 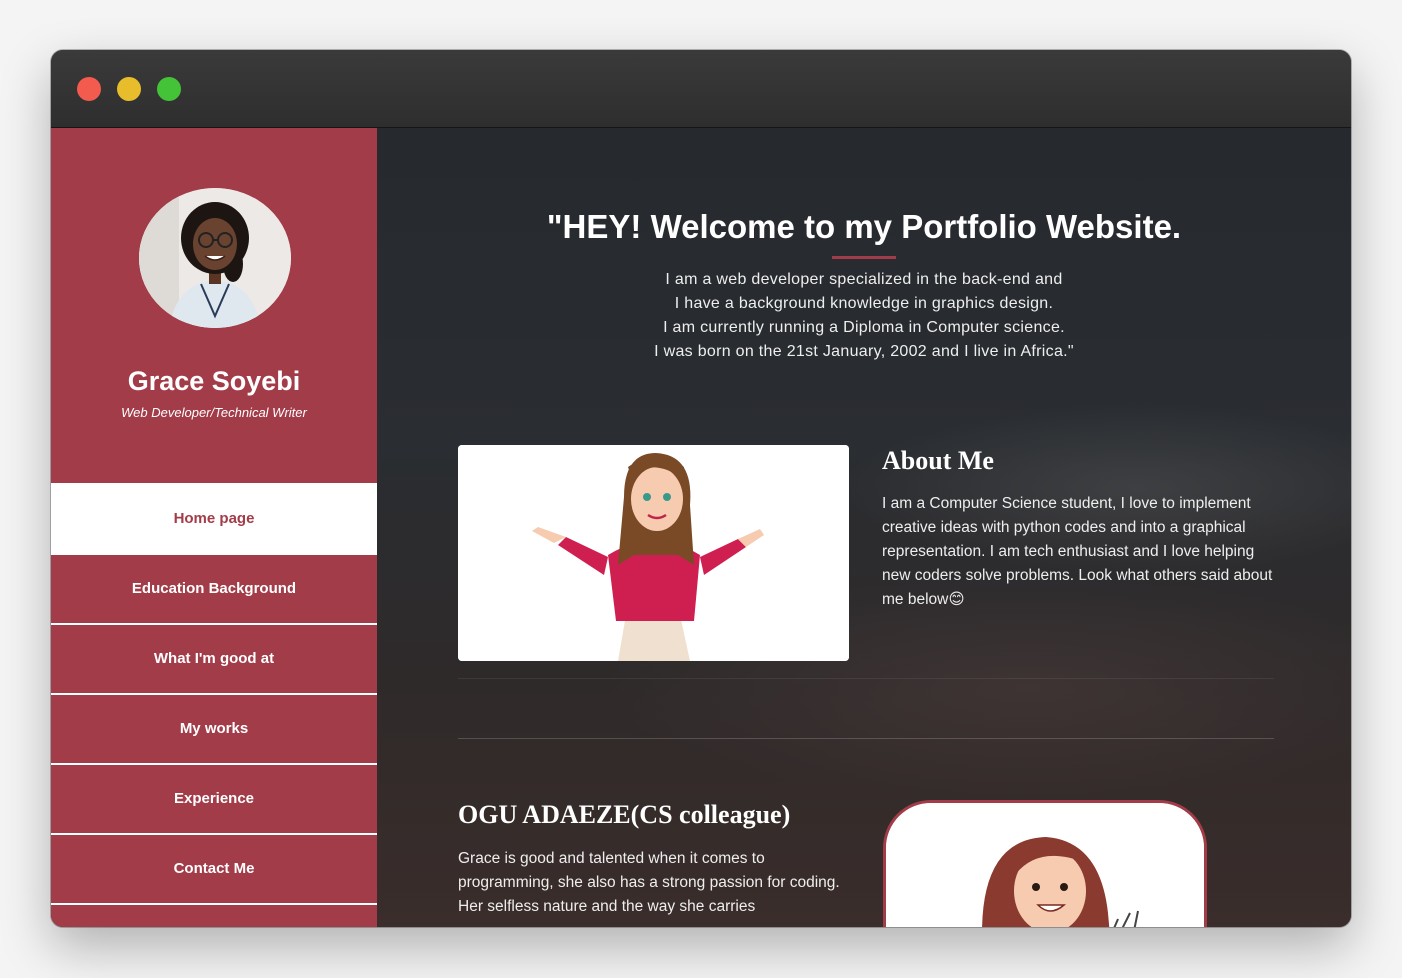 What do you see at coordinates (864, 257) in the screenshot?
I see `hero-divider` at bounding box center [864, 257].